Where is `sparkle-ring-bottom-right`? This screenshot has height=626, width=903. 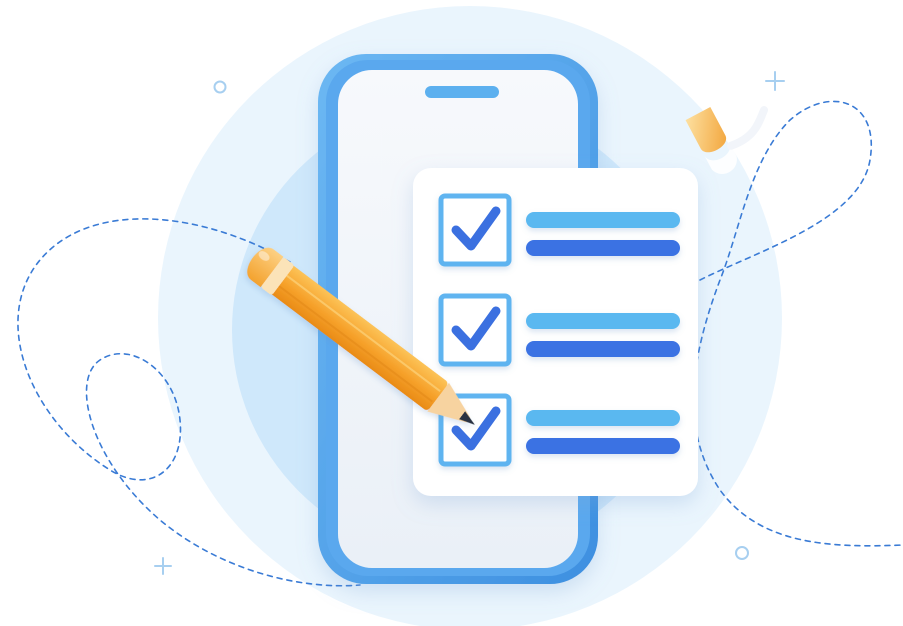
sparkle-ring-bottom-right is located at coordinates (742, 553).